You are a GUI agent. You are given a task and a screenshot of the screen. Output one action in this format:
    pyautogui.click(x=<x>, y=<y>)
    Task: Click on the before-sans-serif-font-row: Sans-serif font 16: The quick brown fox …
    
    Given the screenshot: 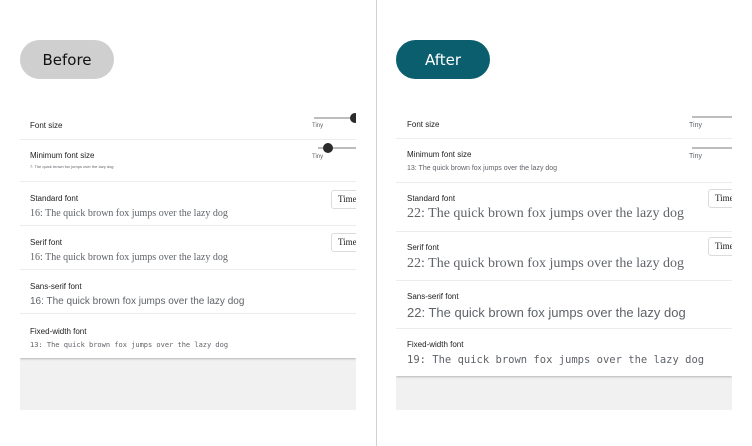 What is the action you would take?
    pyautogui.click(x=188, y=292)
    